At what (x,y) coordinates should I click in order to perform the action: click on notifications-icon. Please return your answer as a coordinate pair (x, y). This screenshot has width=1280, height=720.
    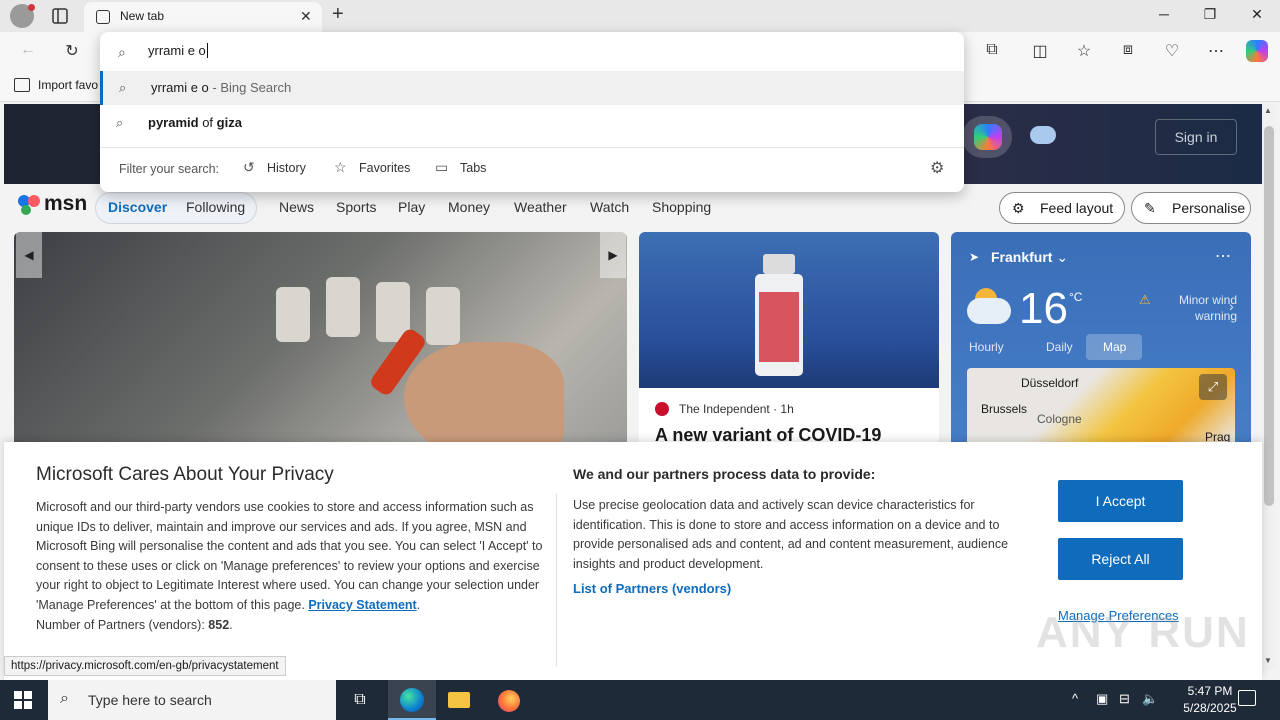
    Looking at the image, I should click on (1247, 698).